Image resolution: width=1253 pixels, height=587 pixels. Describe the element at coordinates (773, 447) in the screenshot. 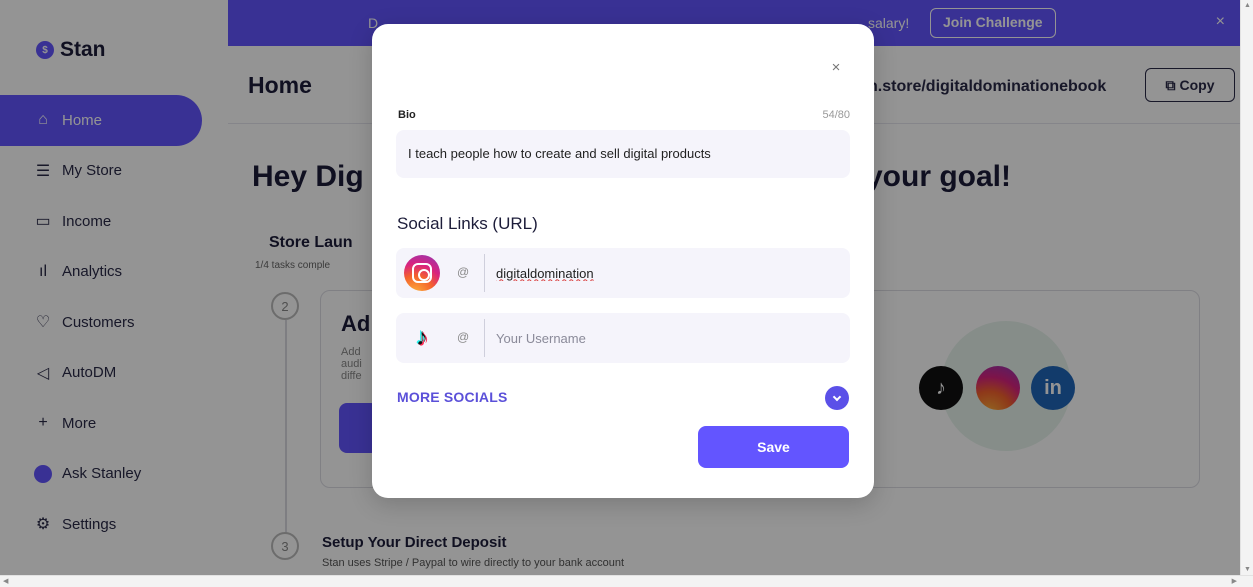

I see `save-button: Save` at that location.